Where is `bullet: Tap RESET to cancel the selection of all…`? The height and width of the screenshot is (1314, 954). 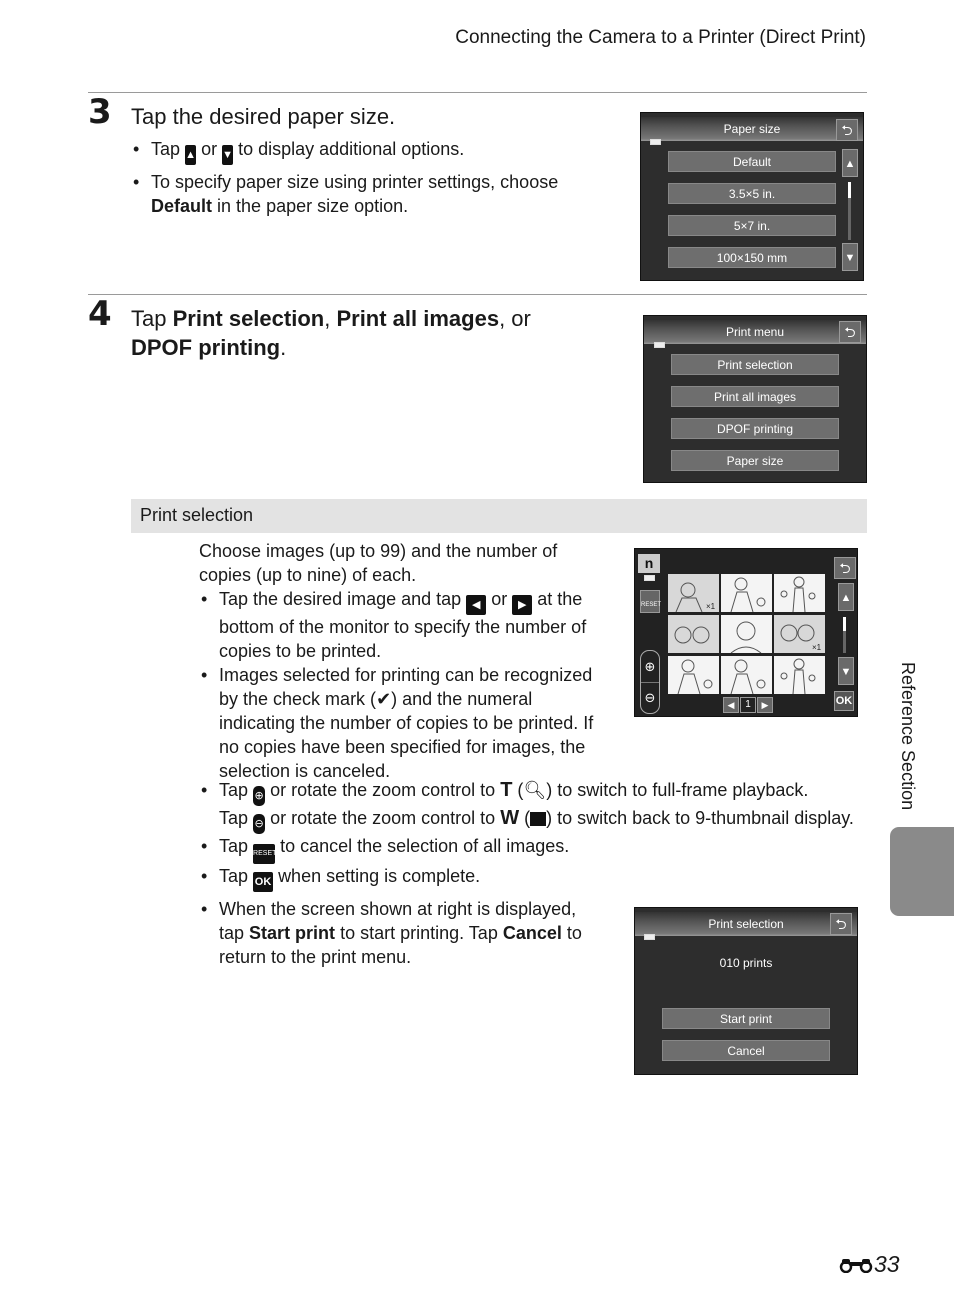
bullet: Tap RESET to cancel the selection of all… is located at coordinates (529, 849).